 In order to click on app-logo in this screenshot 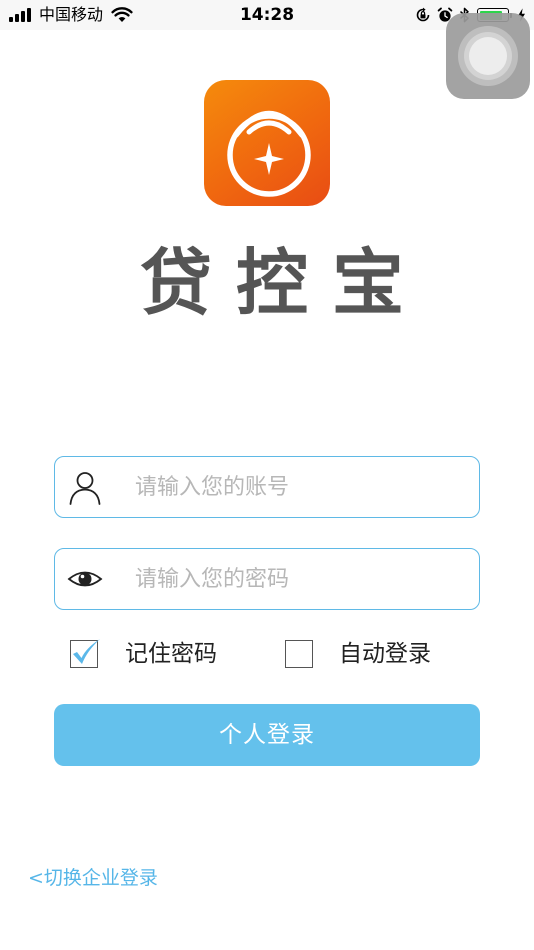, I will do `click(267, 143)`.